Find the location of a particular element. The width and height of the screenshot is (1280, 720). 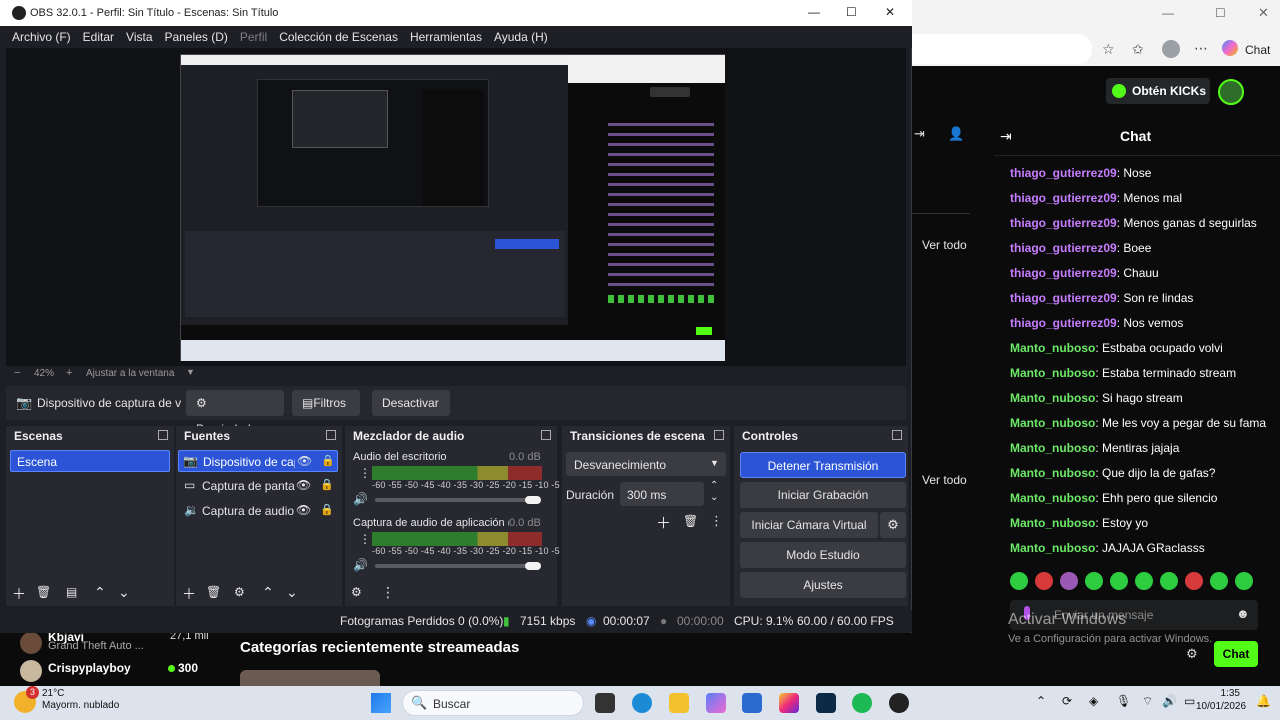

task-view-icon is located at coordinates (605, 703).